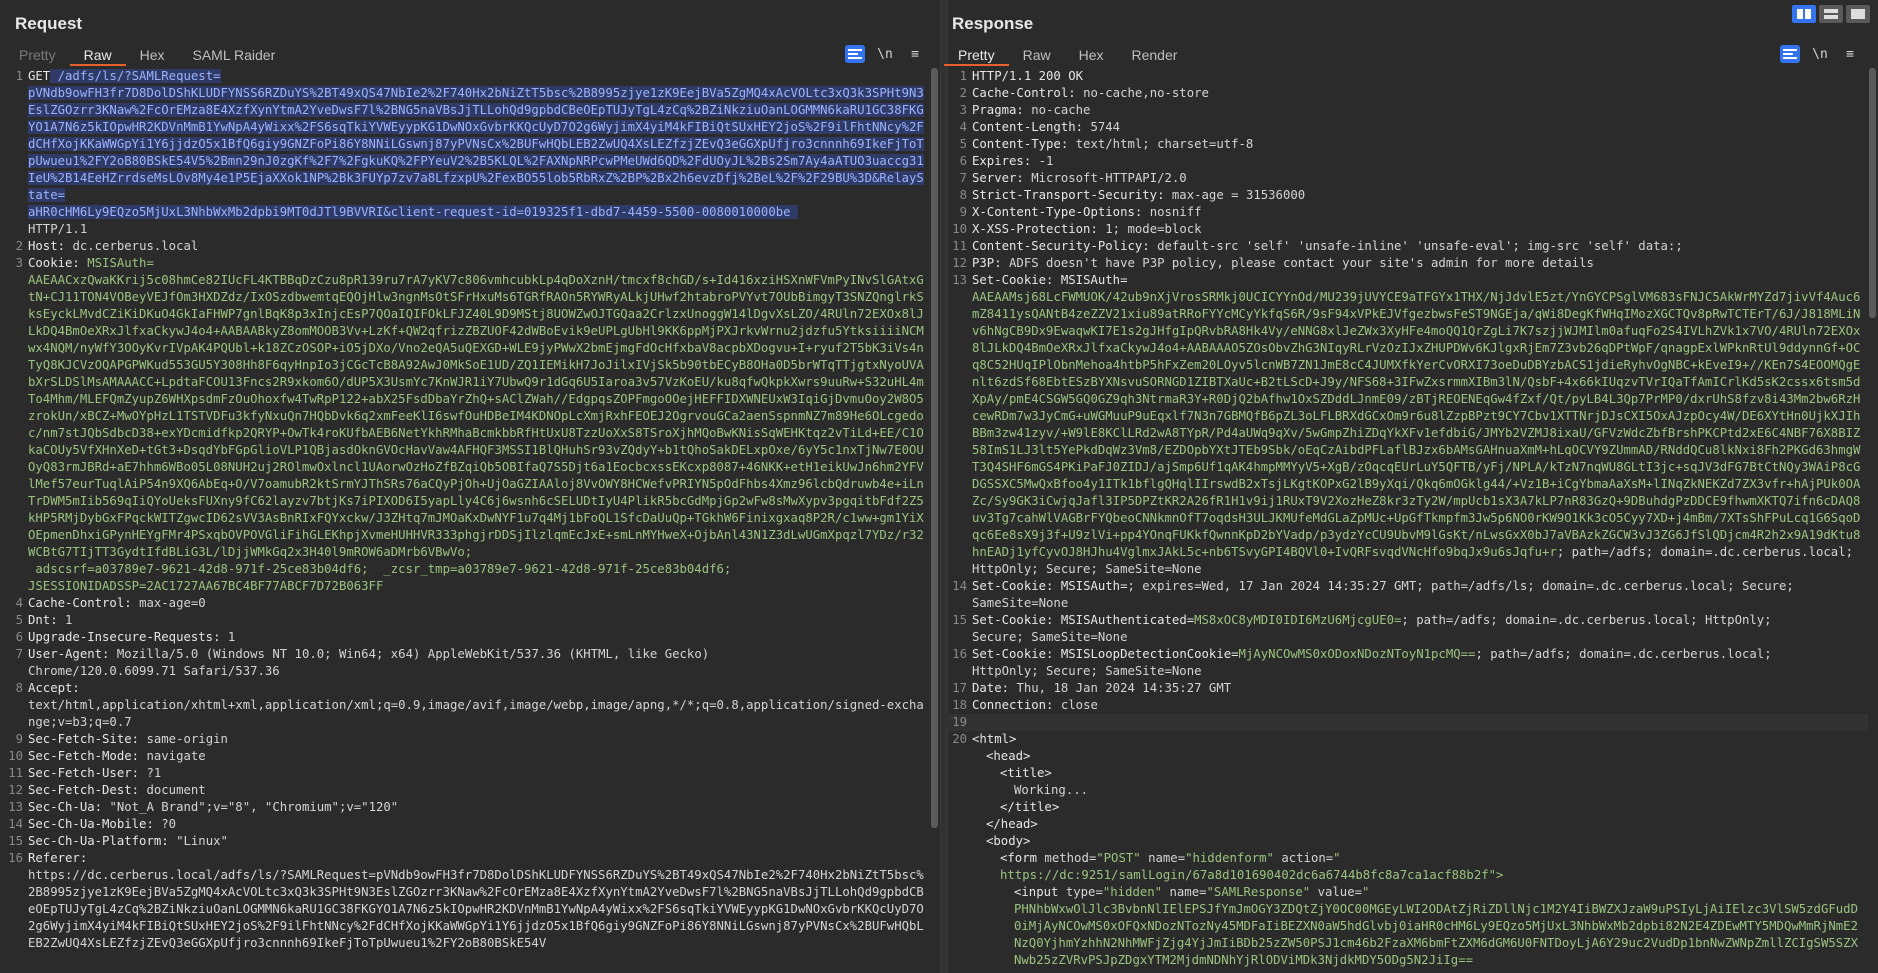 This screenshot has height=973, width=1878. What do you see at coordinates (19, 688) in the screenshot?
I see `line-number: 8` at bounding box center [19, 688].